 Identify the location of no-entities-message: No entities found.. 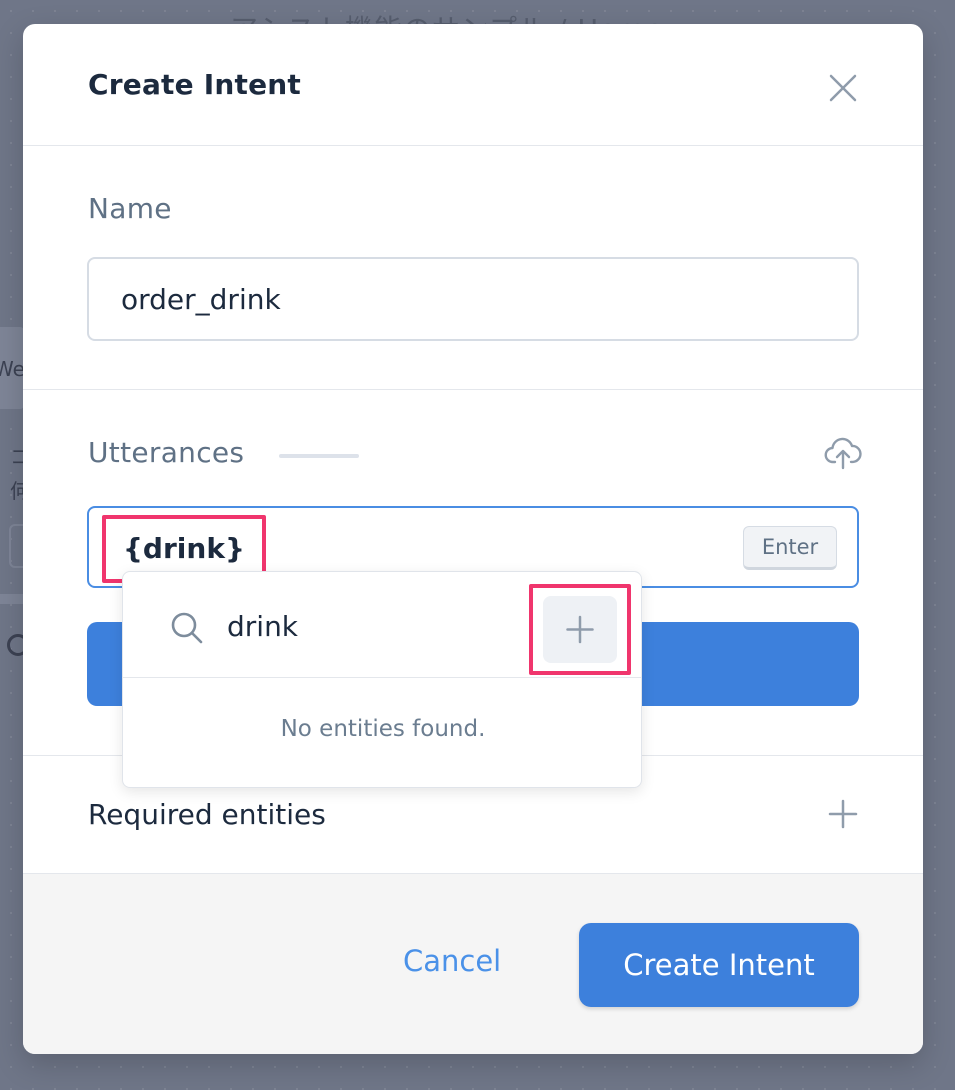
(383, 729).